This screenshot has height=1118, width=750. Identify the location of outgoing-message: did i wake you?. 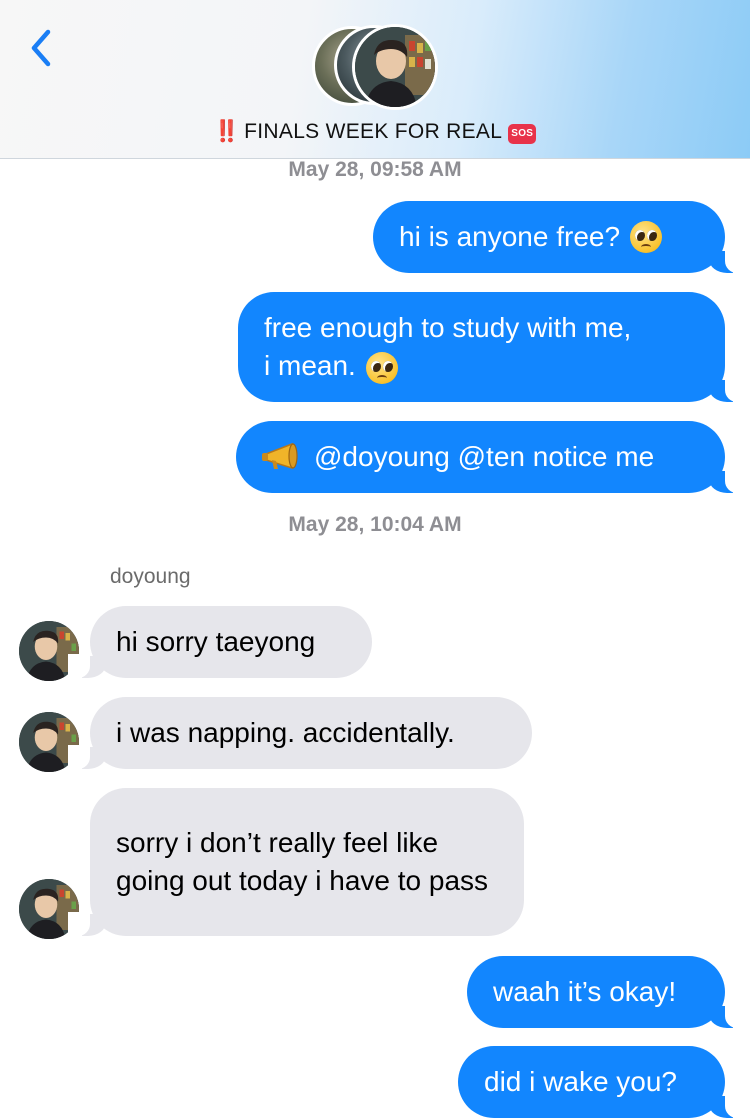
(602, 1082).